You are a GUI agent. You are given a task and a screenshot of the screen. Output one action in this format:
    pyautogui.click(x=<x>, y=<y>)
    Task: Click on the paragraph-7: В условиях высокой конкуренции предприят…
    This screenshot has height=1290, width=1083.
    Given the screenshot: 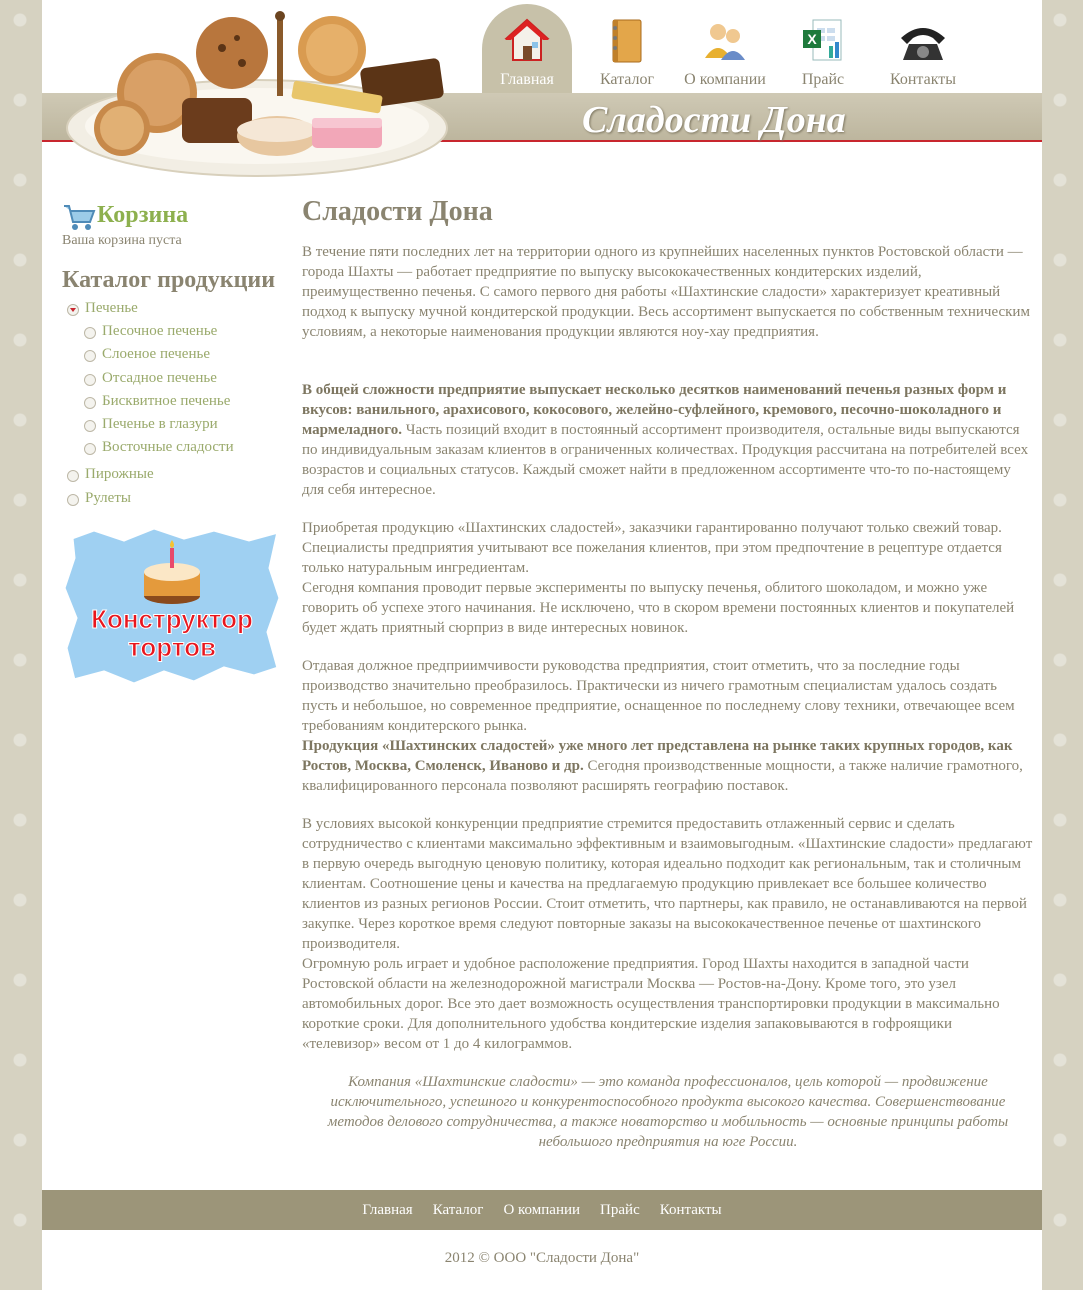 What is the action you would take?
    pyautogui.click(x=667, y=884)
    